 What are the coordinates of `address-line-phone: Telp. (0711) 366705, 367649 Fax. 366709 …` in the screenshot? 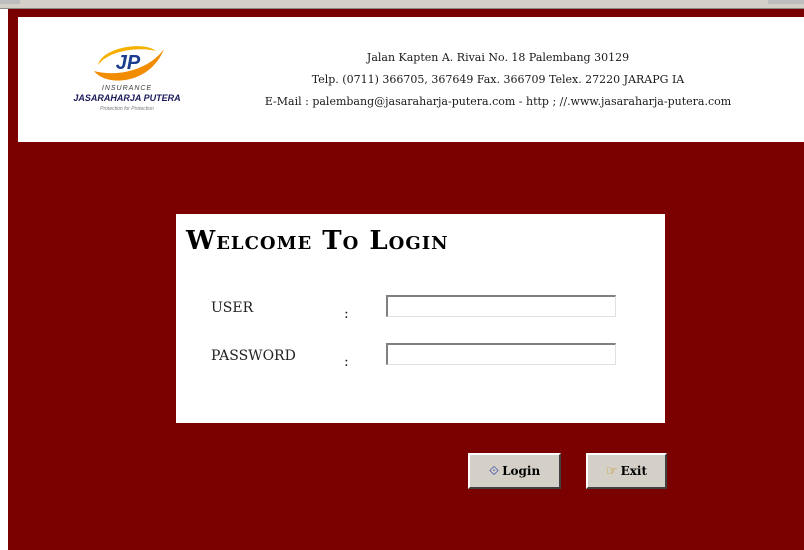 It's located at (498, 79).